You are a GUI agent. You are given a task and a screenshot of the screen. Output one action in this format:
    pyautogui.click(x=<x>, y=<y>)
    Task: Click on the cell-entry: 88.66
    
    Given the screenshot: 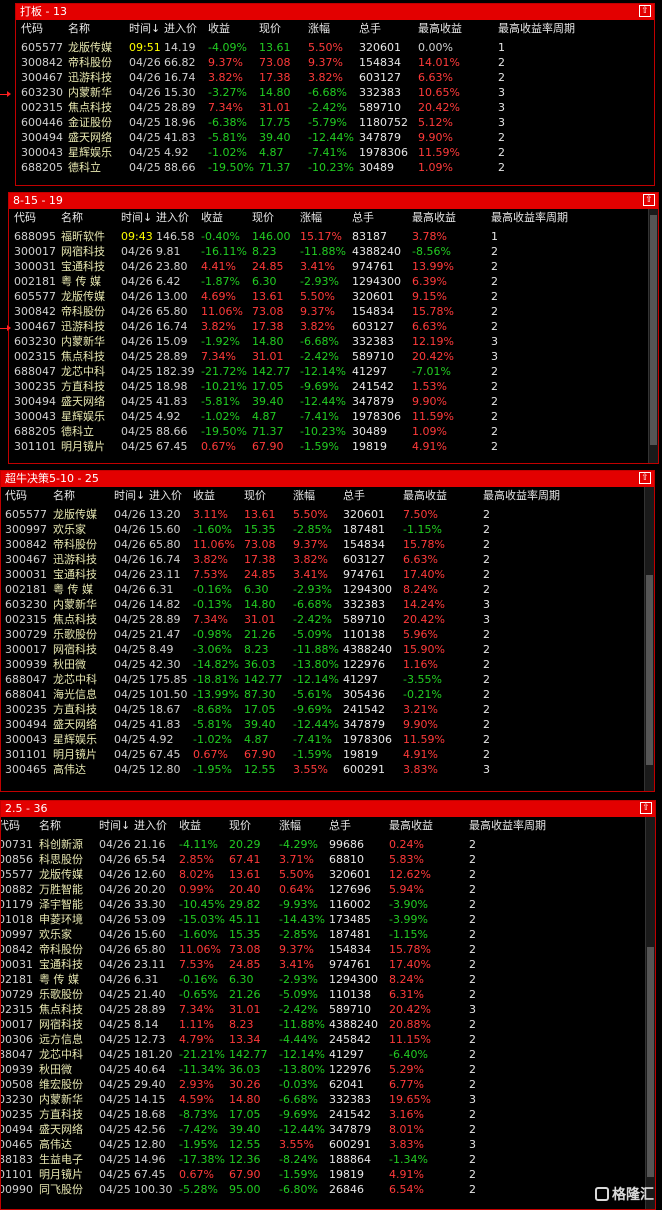 What is the action you would take?
    pyautogui.click(x=180, y=167)
    